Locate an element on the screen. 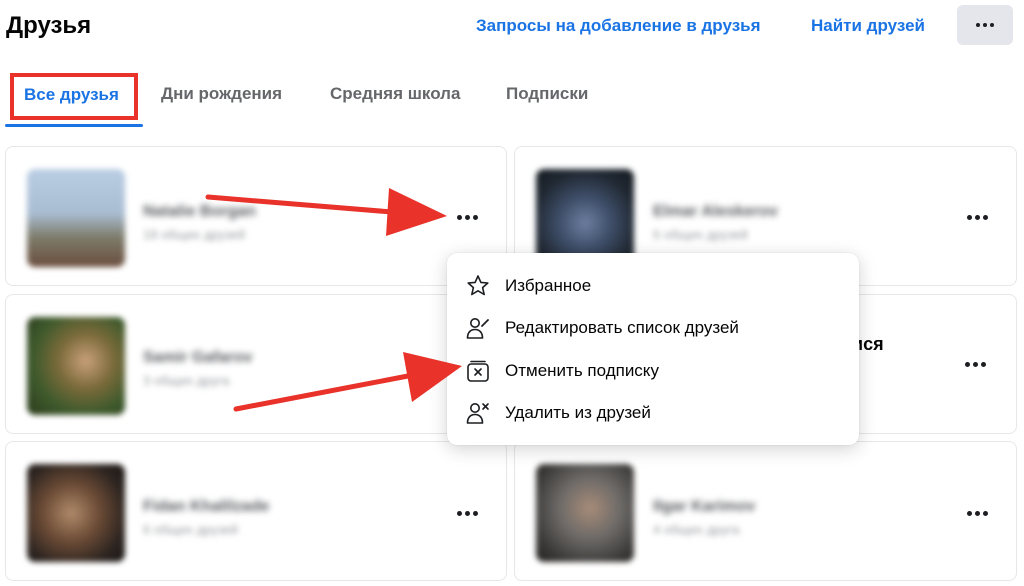 The width and height of the screenshot is (1024, 586). mutual-friends: 4 общих друга is located at coordinates (696, 529).